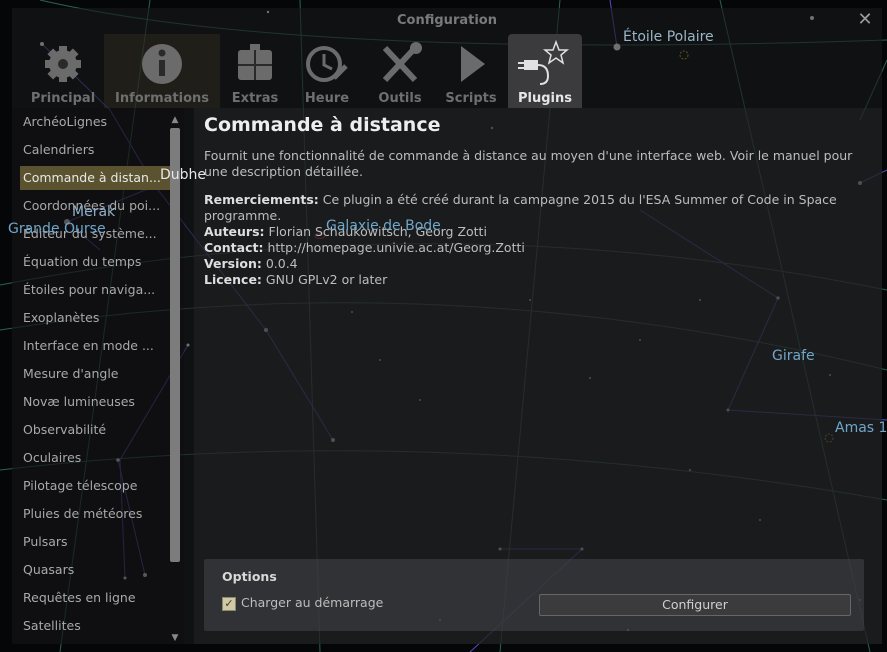 This screenshot has height=652, width=887. What do you see at coordinates (95, 514) in the screenshot?
I see `list-item: Pluies de météores` at bounding box center [95, 514].